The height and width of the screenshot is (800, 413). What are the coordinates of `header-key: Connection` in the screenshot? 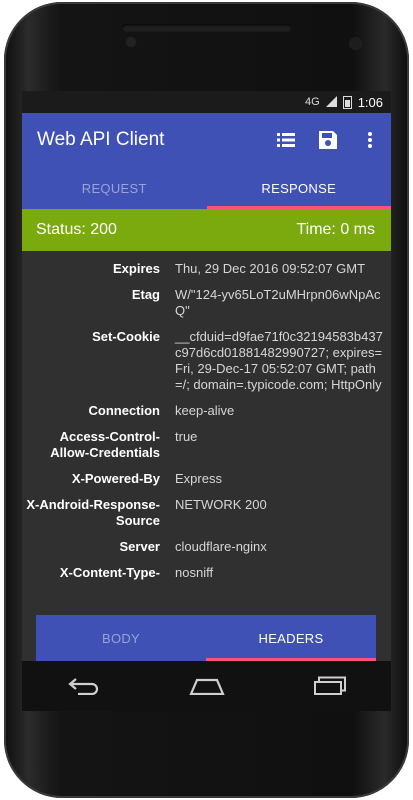 It's located at (124, 410).